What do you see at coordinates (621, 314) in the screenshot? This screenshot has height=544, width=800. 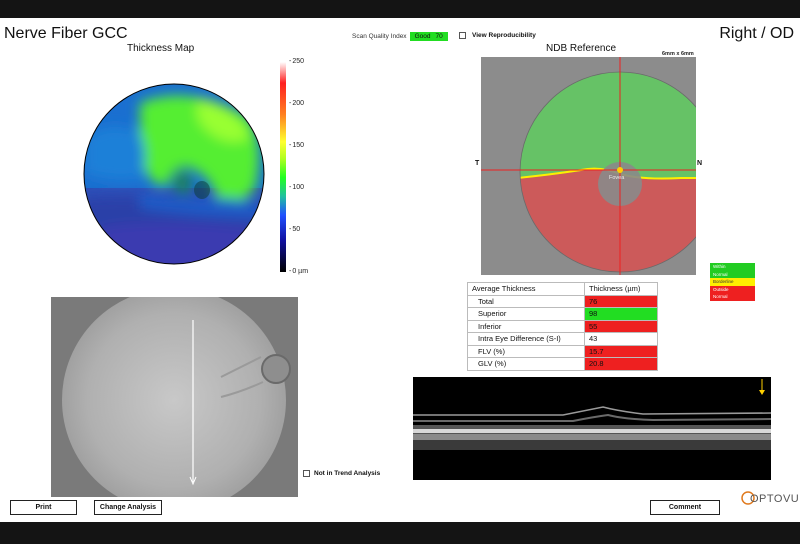 I see `row-value: 98` at bounding box center [621, 314].